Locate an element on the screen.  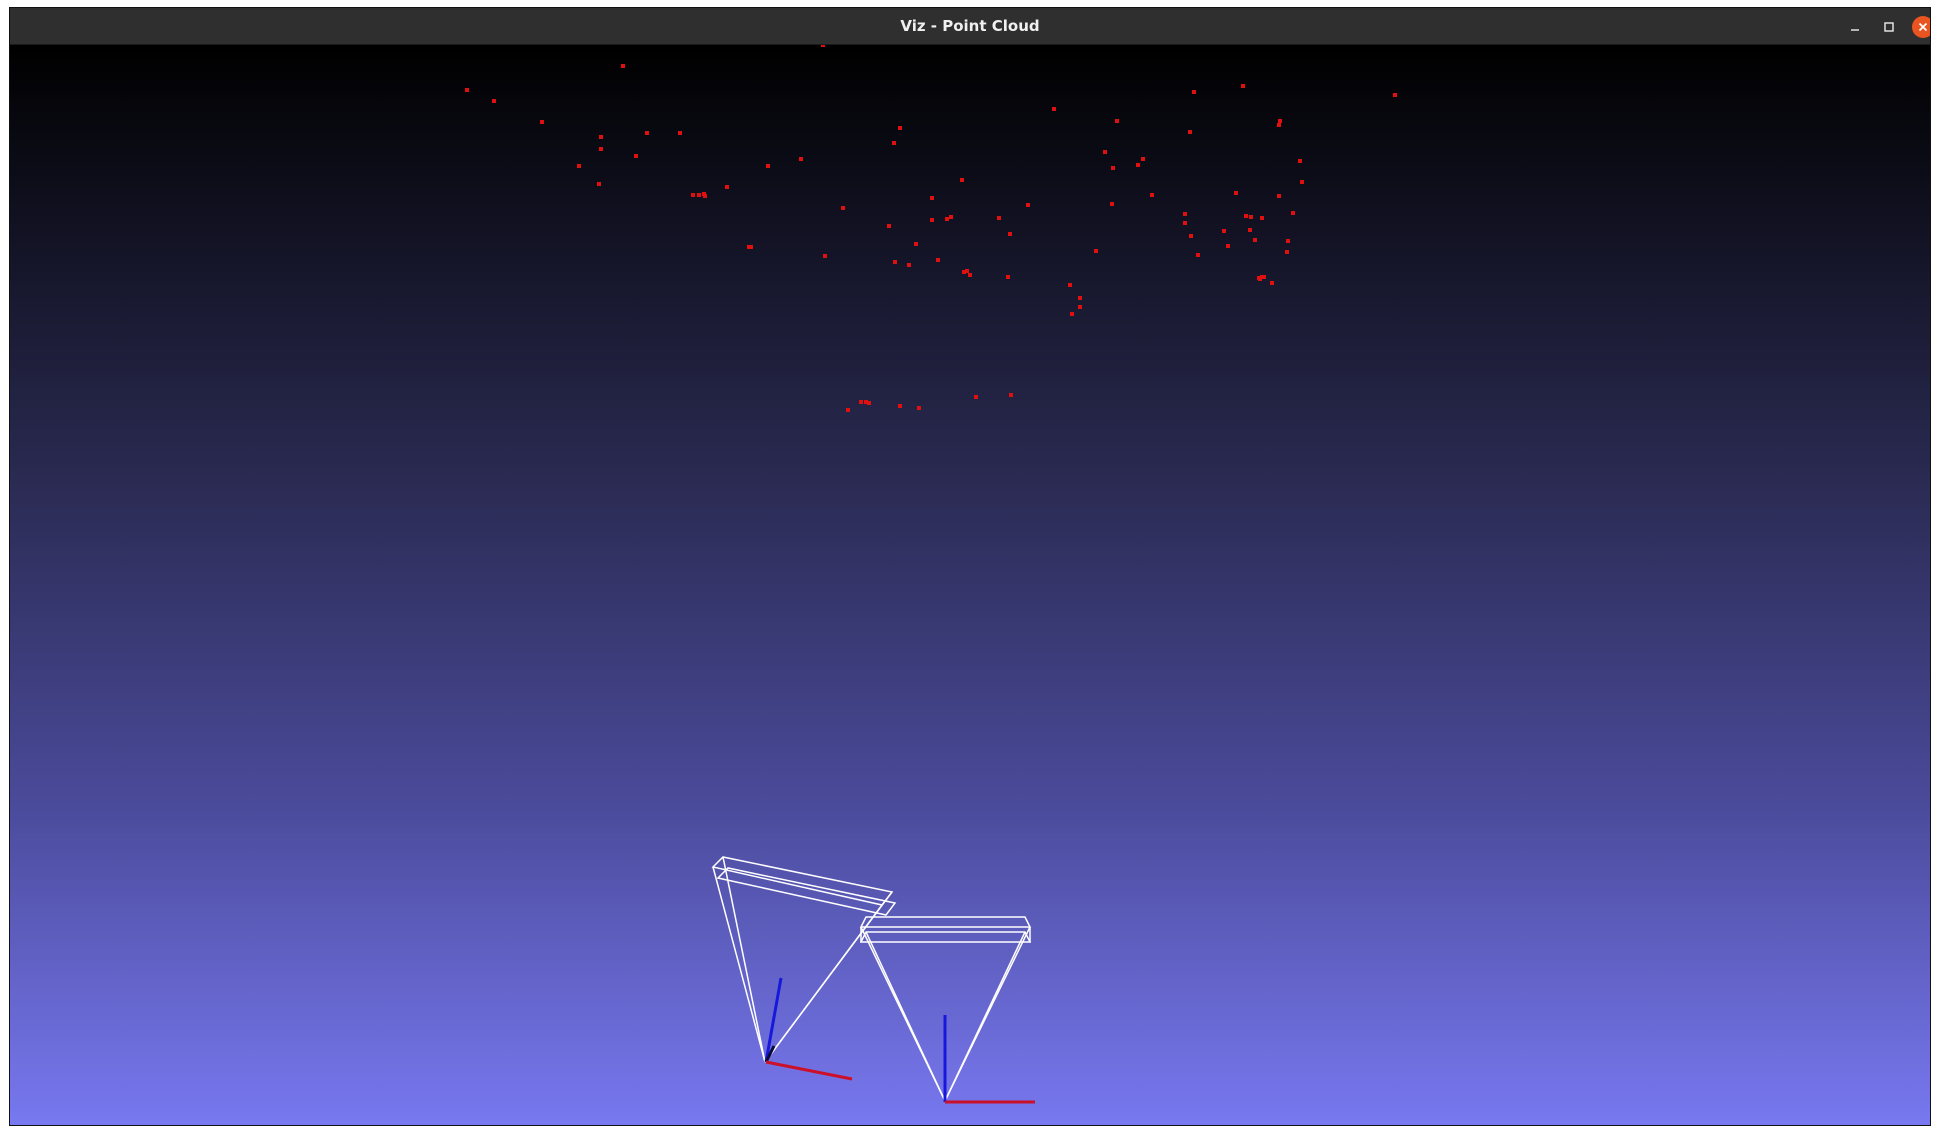
window-title: Viz - Point Cloud is located at coordinates (970, 26).